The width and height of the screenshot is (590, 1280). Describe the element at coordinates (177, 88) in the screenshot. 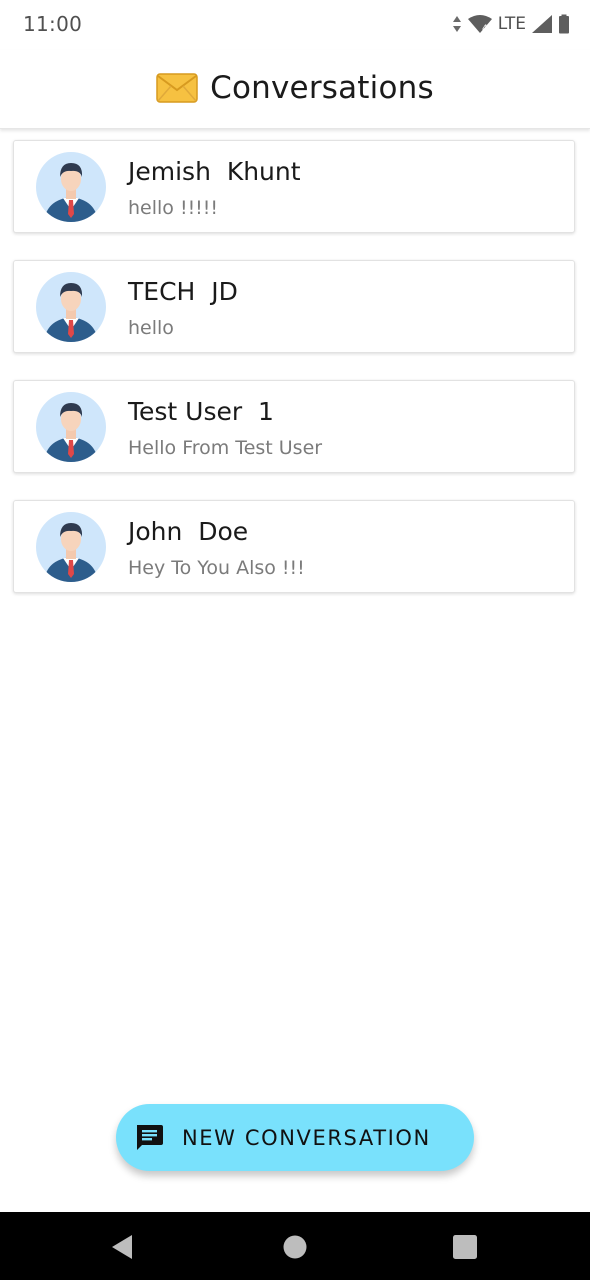

I see `envelope-icon` at that location.